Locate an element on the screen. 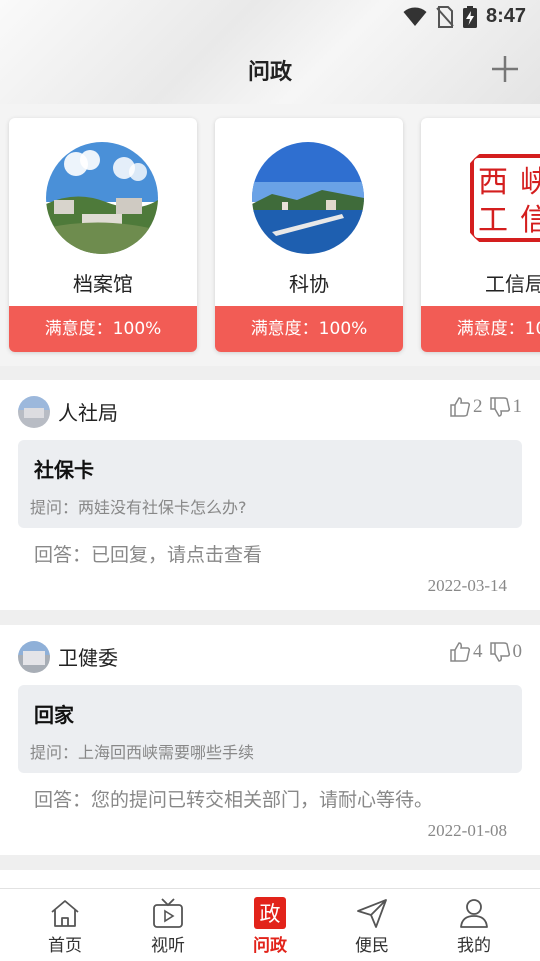 This screenshot has height=961, width=540. nav-label: 问政 is located at coordinates (270, 946).